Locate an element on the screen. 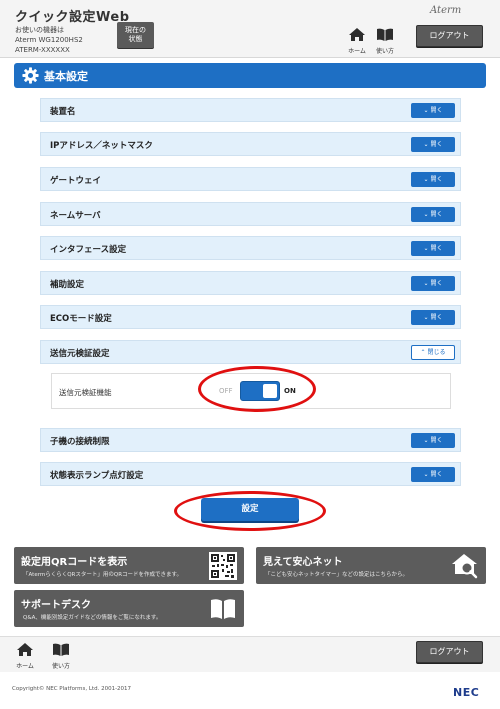  app-title: クイック設定Web is located at coordinates (72, 17).